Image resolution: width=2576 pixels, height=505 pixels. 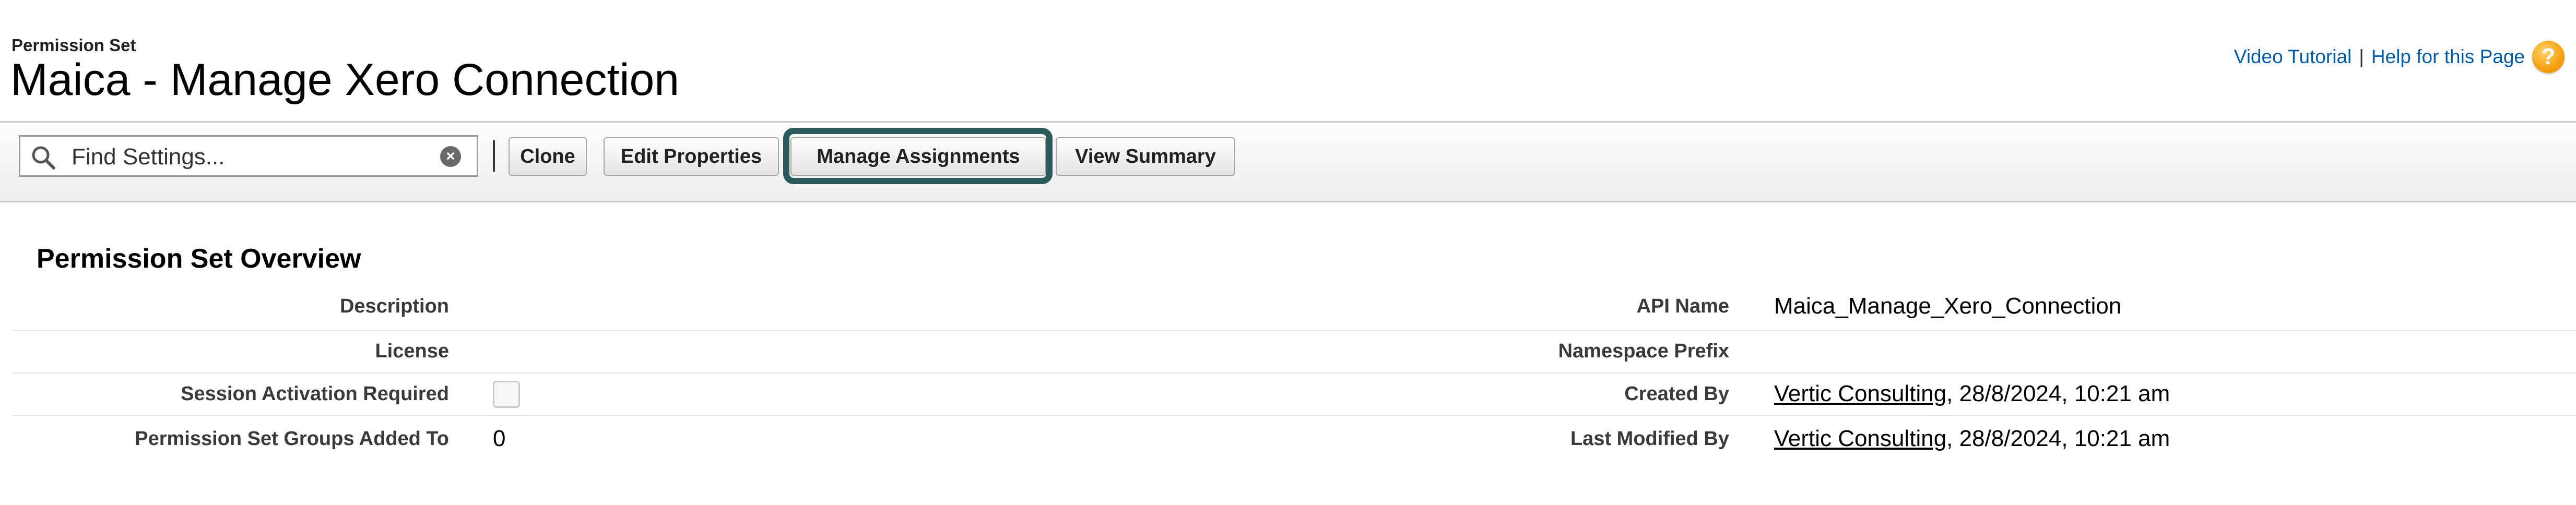 I want to click on find-settings-box: ×, so click(x=248, y=156).